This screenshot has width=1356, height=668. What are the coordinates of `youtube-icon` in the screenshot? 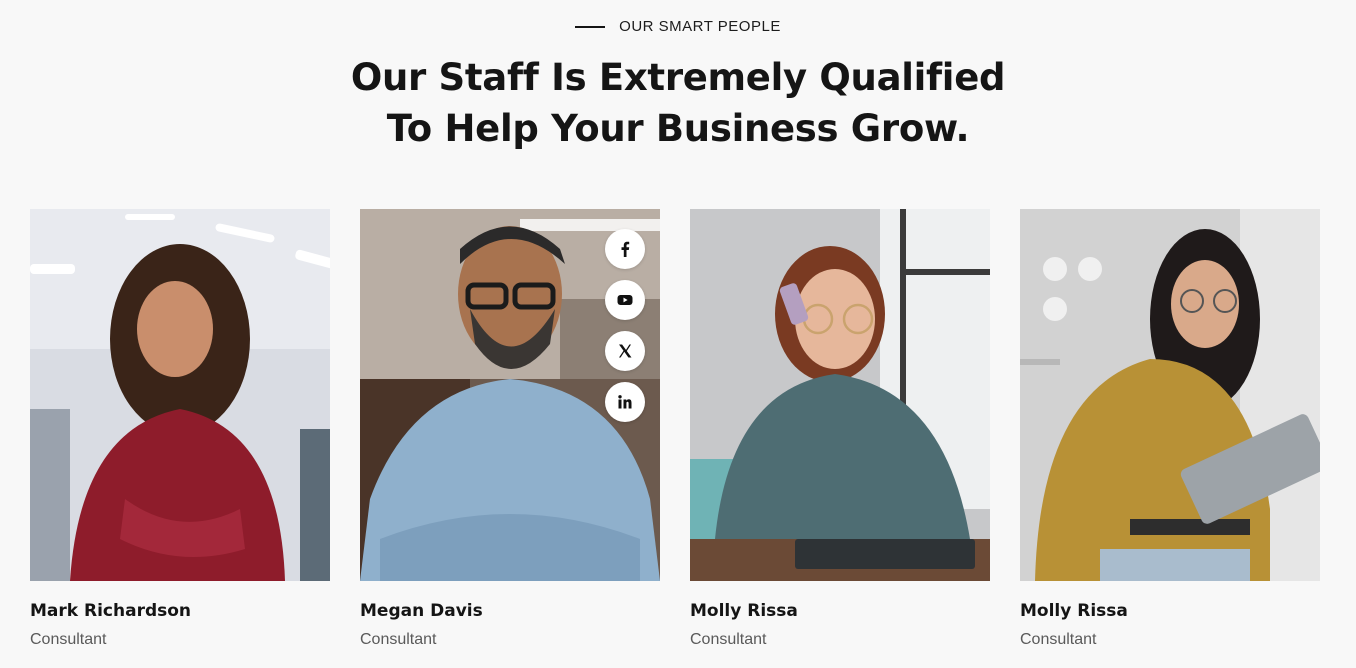 It's located at (625, 300).